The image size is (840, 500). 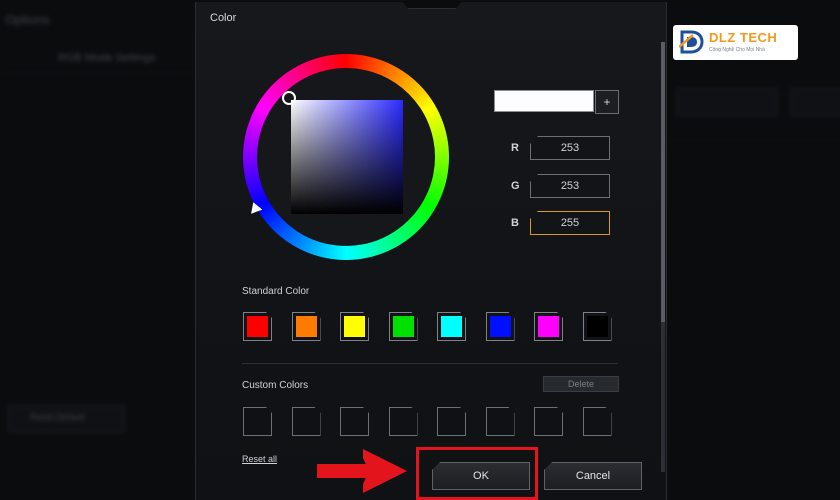 I want to click on ok-highlight-box, so click(x=477, y=473).